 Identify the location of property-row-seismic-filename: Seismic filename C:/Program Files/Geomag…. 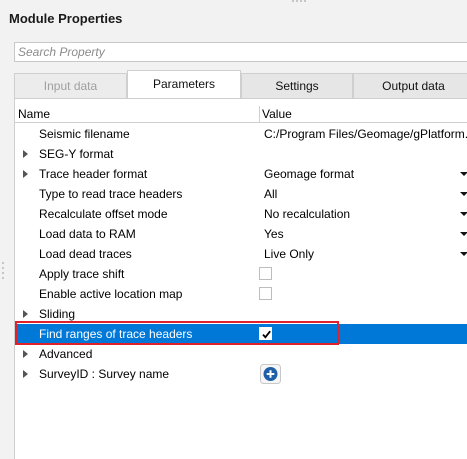
(241, 134).